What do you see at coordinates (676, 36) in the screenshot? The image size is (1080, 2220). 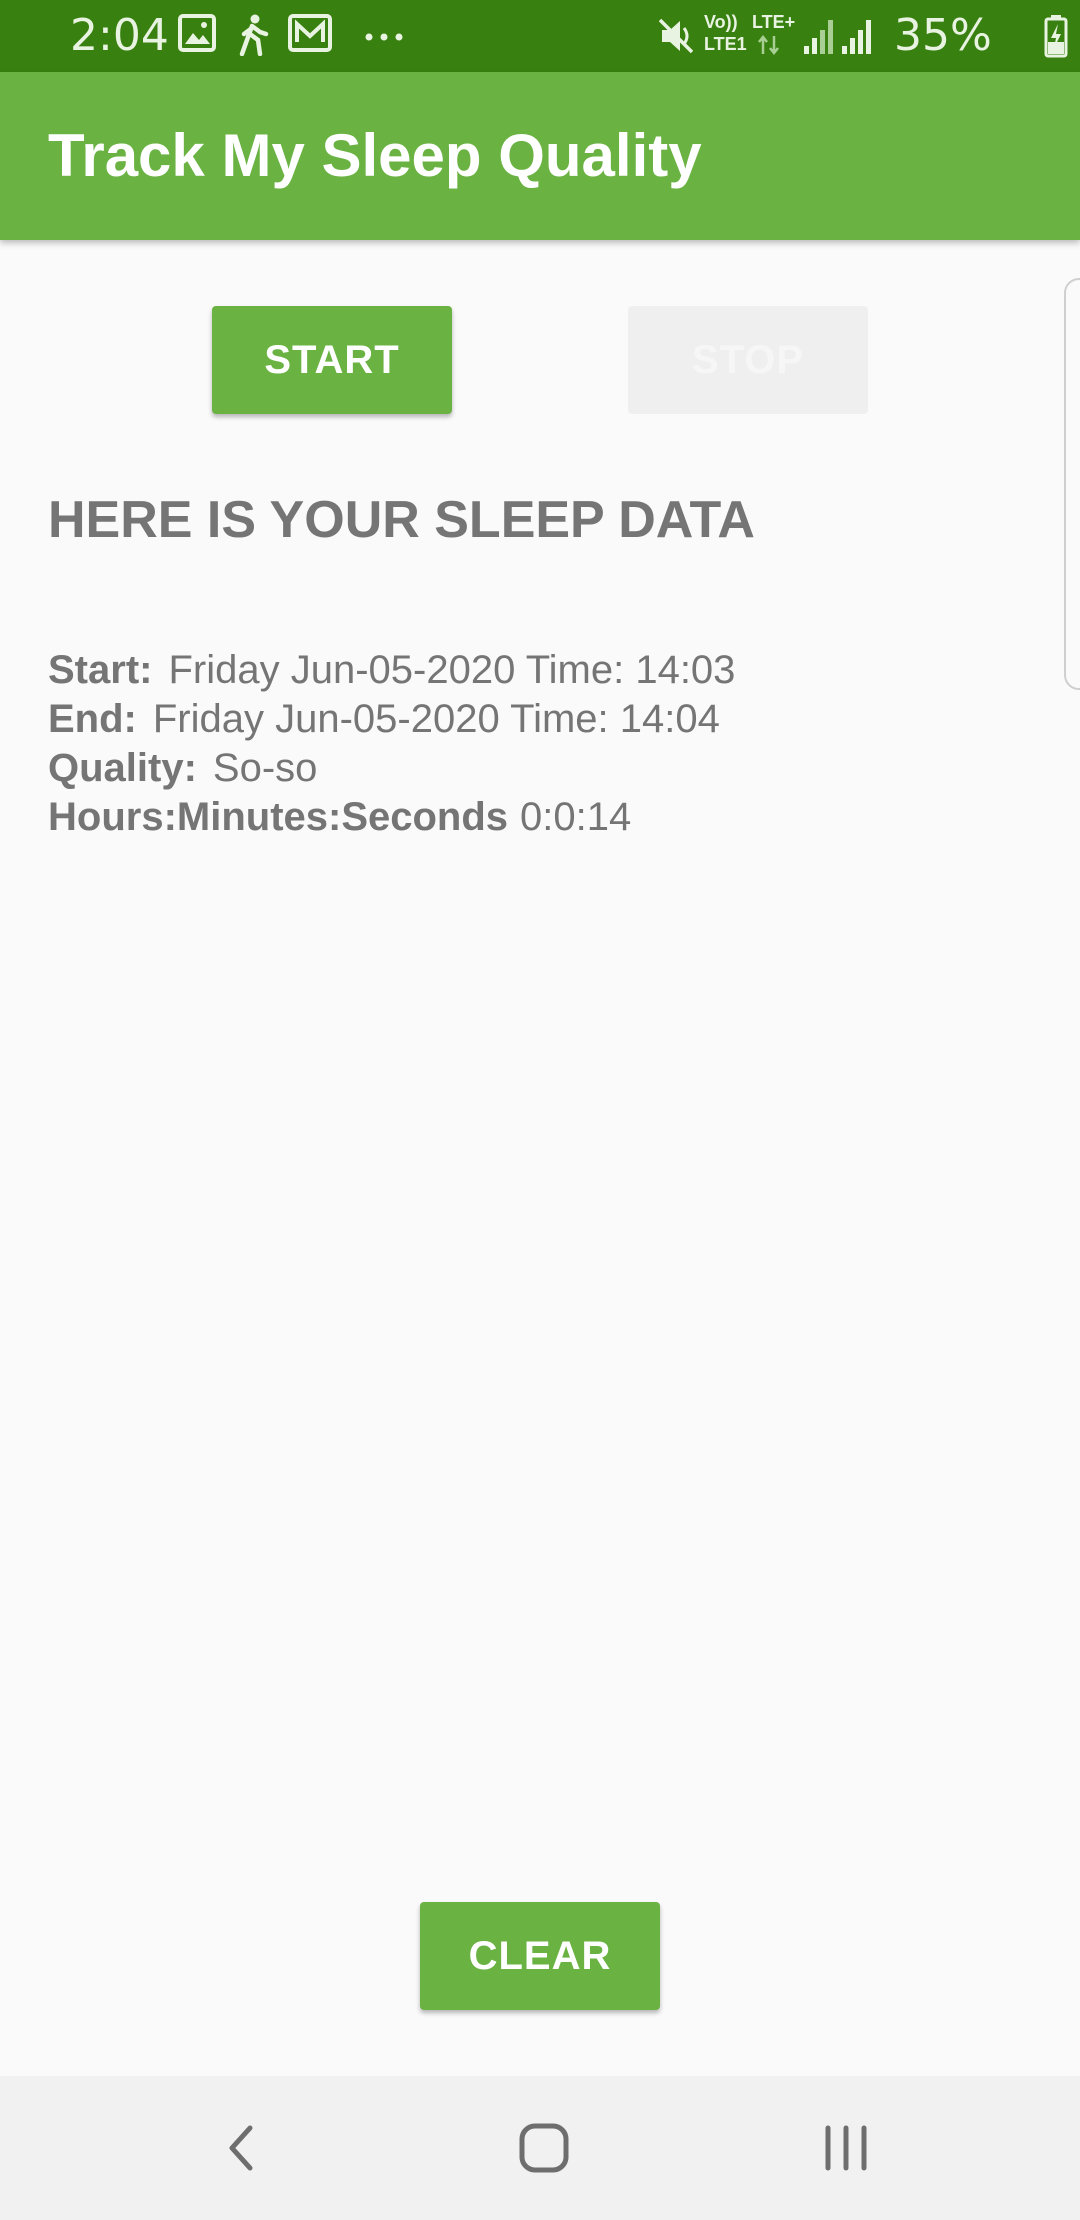 I see `mute-icon` at bounding box center [676, 36].